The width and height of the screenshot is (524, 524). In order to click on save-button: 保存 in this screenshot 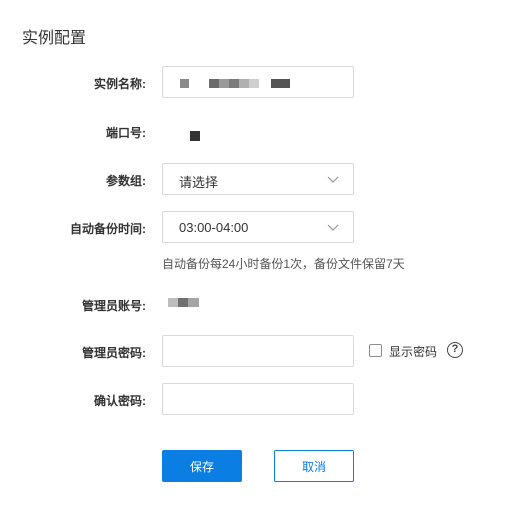, I will do `click(202, 466)`.